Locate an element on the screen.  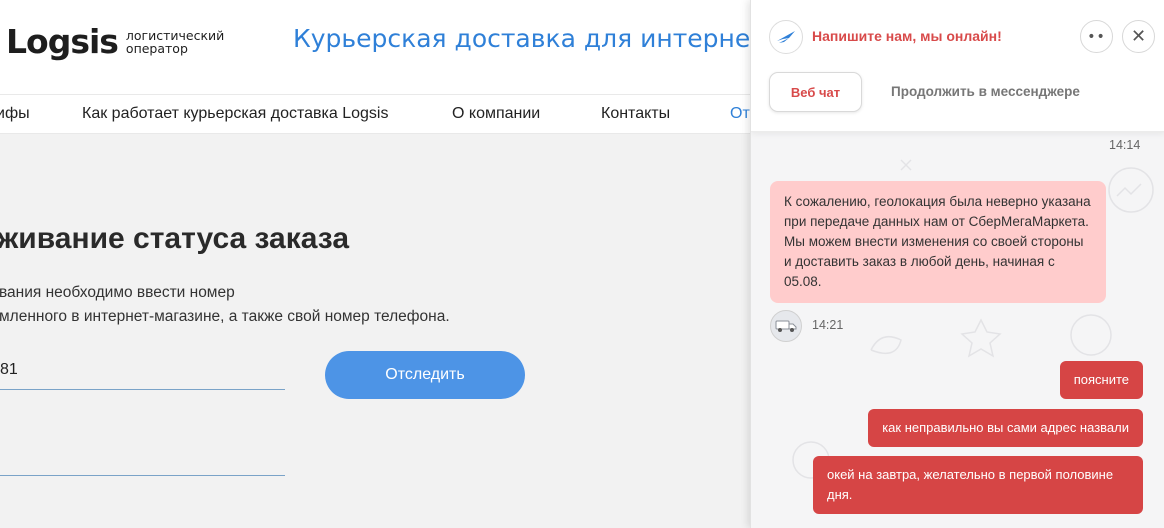
order-number-input is located at coordinates (142, 370).